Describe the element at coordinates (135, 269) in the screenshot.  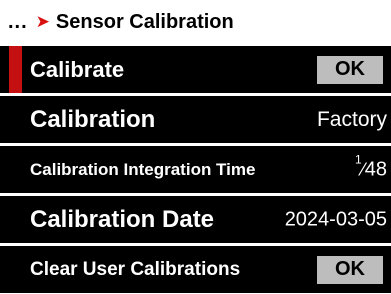
I see `menu-row-label: Clear User Calibrations` at that location.